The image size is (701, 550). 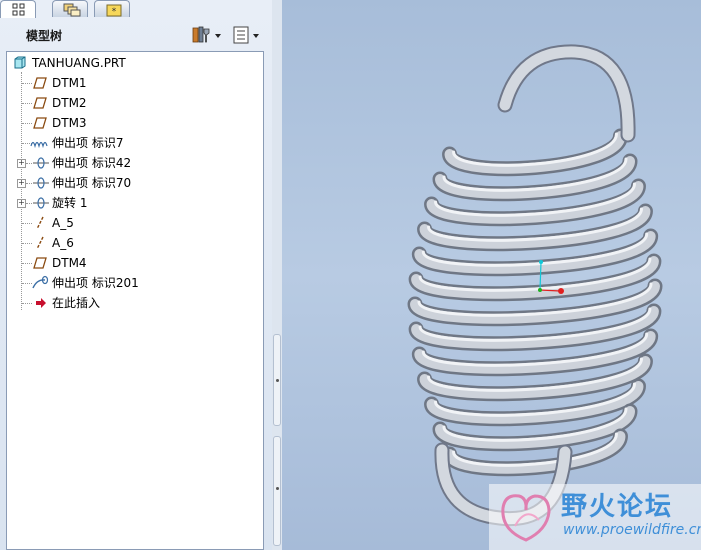 I want to click on model-tree-tab, so click(x=18, y=9).